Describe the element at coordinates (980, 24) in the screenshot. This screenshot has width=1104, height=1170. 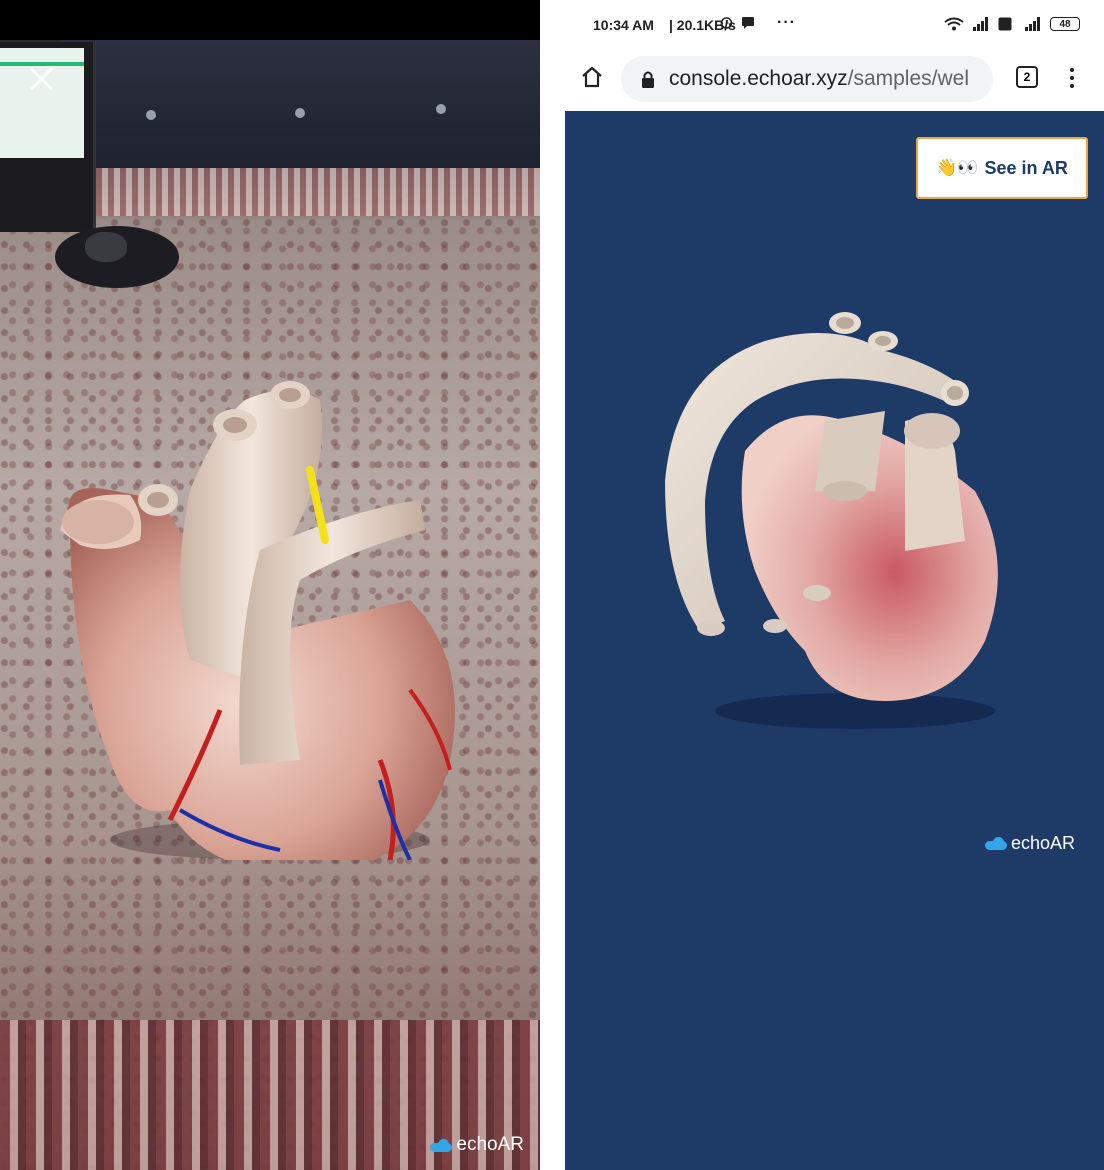
I see `signal-icon` at that location.